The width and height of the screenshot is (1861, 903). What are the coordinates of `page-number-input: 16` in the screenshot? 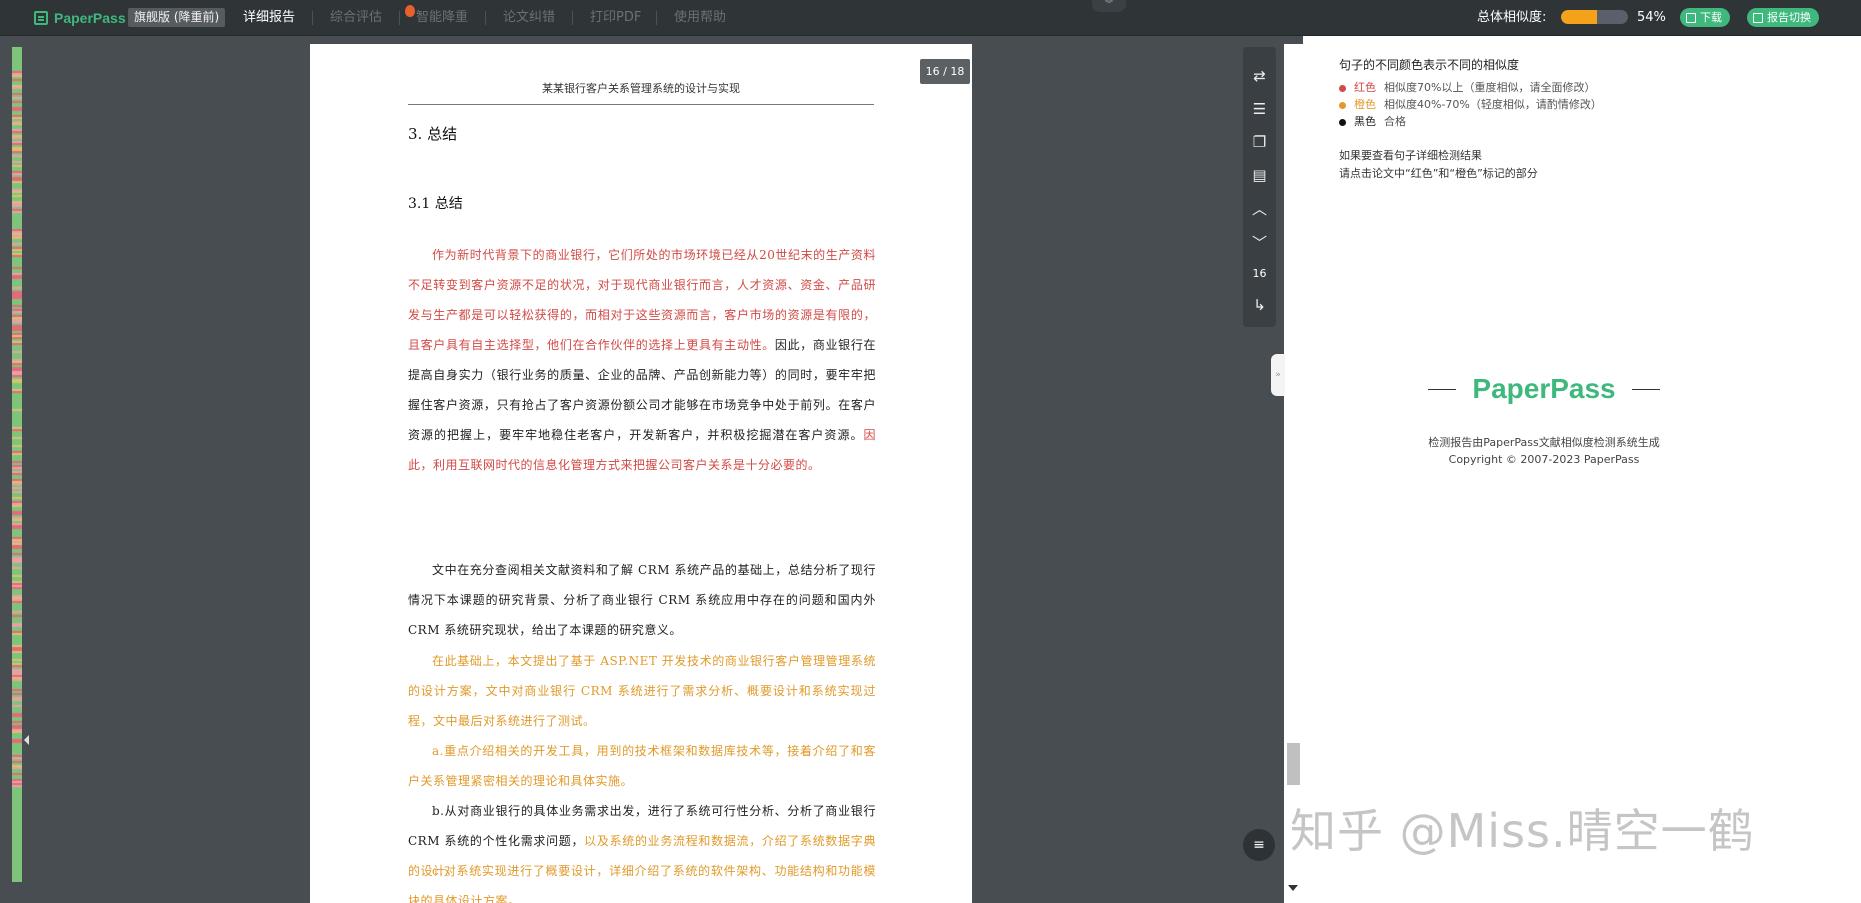 It's located at (1259, 274).